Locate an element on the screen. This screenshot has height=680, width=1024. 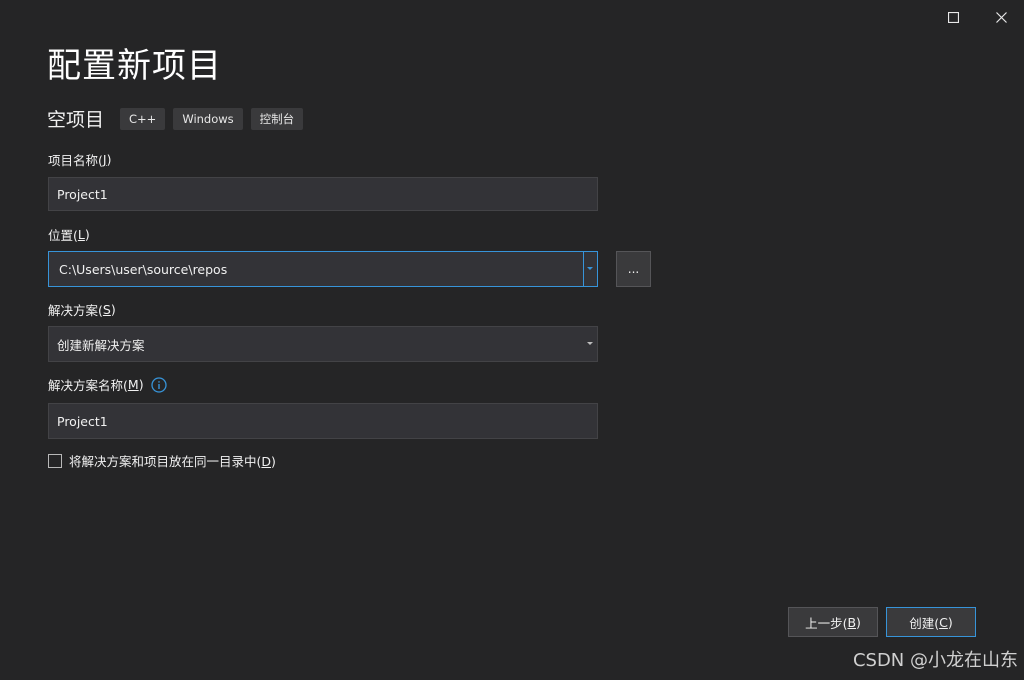
solution-selected-value: 创建新解决方案 is located at coordinates (101, 345).